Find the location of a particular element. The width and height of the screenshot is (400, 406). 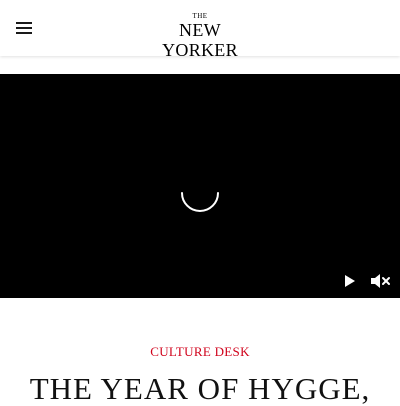

play-icon is located at coordinates (349, 281).